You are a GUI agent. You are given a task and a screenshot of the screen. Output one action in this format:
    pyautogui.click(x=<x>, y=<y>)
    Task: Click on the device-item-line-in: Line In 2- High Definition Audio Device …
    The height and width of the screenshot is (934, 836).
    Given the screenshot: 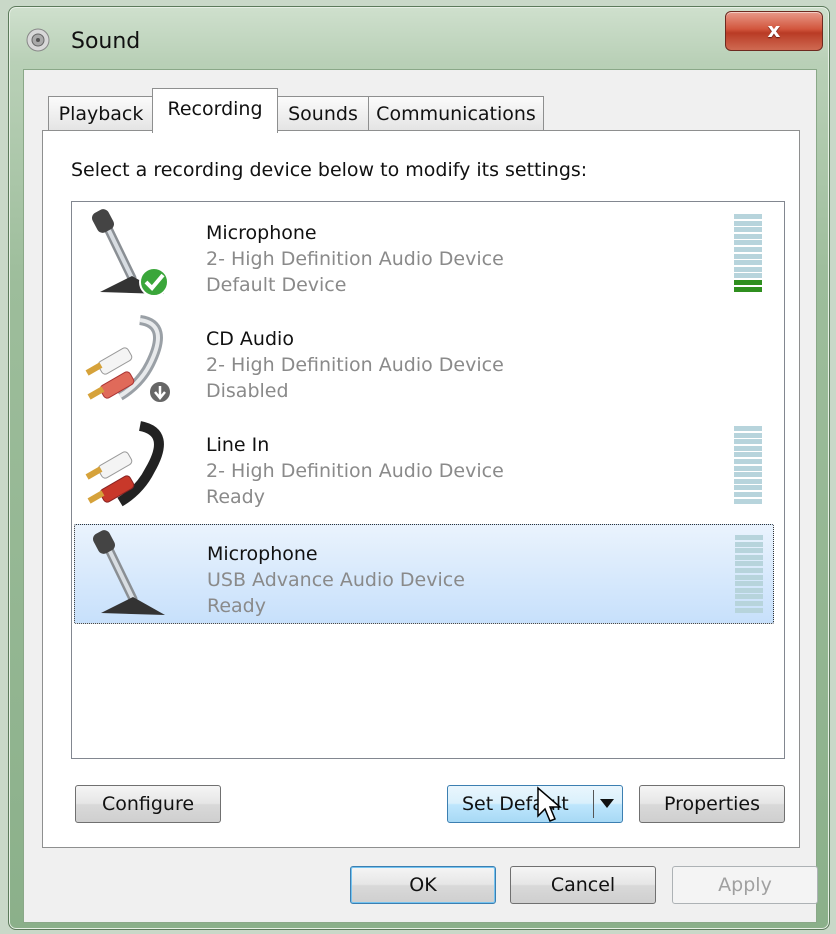 What is the action you would take?
    pyautogui.click(x=424, y=466)
    